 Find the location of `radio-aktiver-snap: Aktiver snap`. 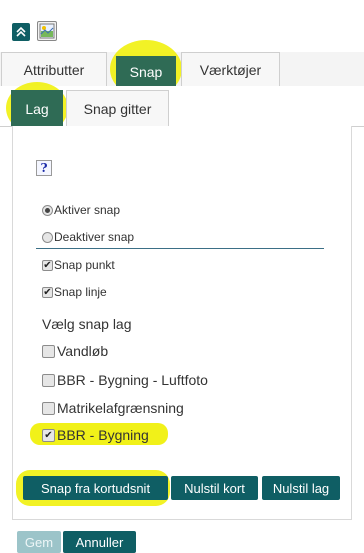

radio-aktiver-snap: Aktiver snap is located at coordinates (81, 210).